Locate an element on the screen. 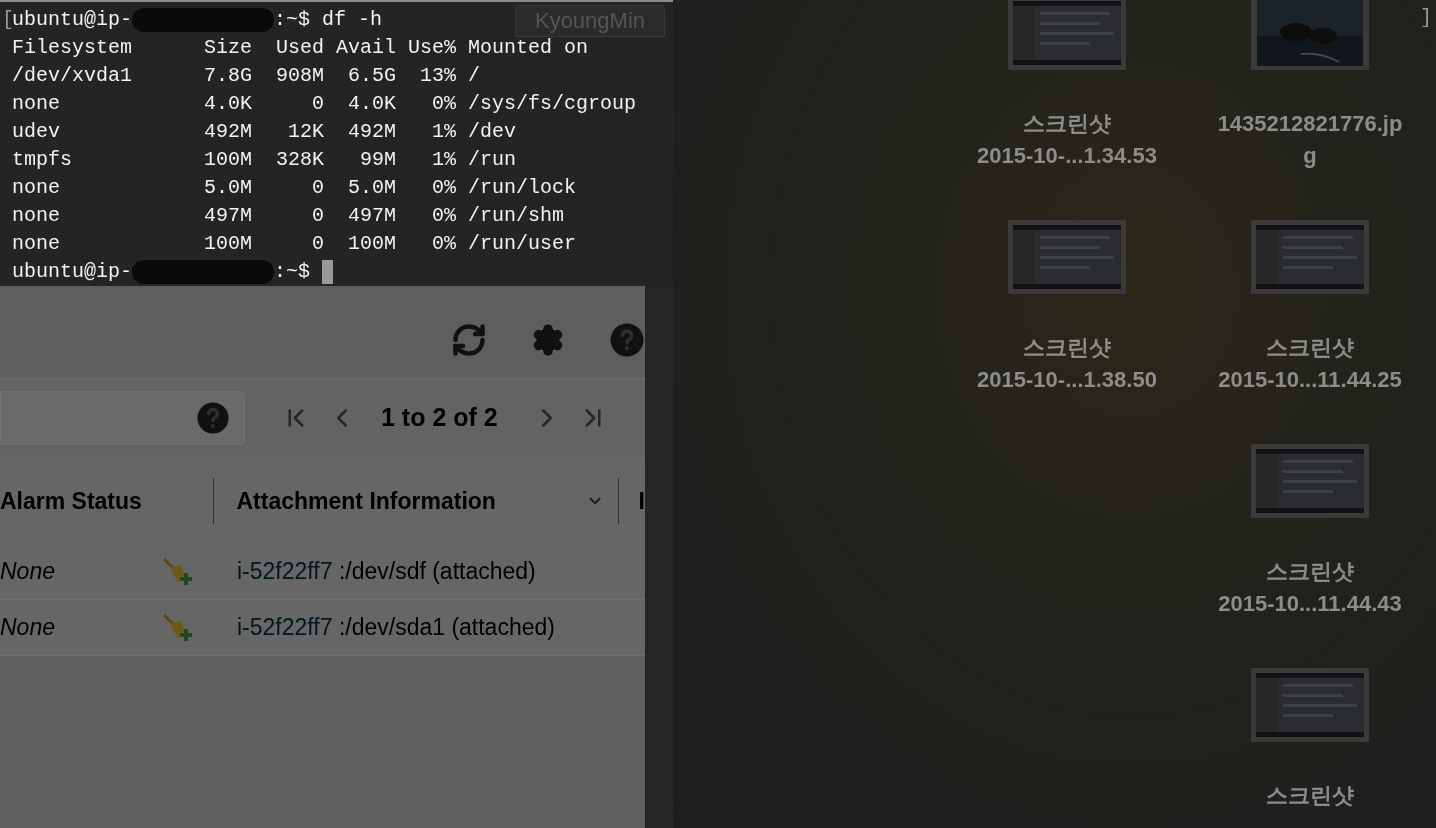 This screenshot has height=828, width=1436. file-name: 스크린샷 2015-10-...1.34.53 is located at coordinates (1067, 140).